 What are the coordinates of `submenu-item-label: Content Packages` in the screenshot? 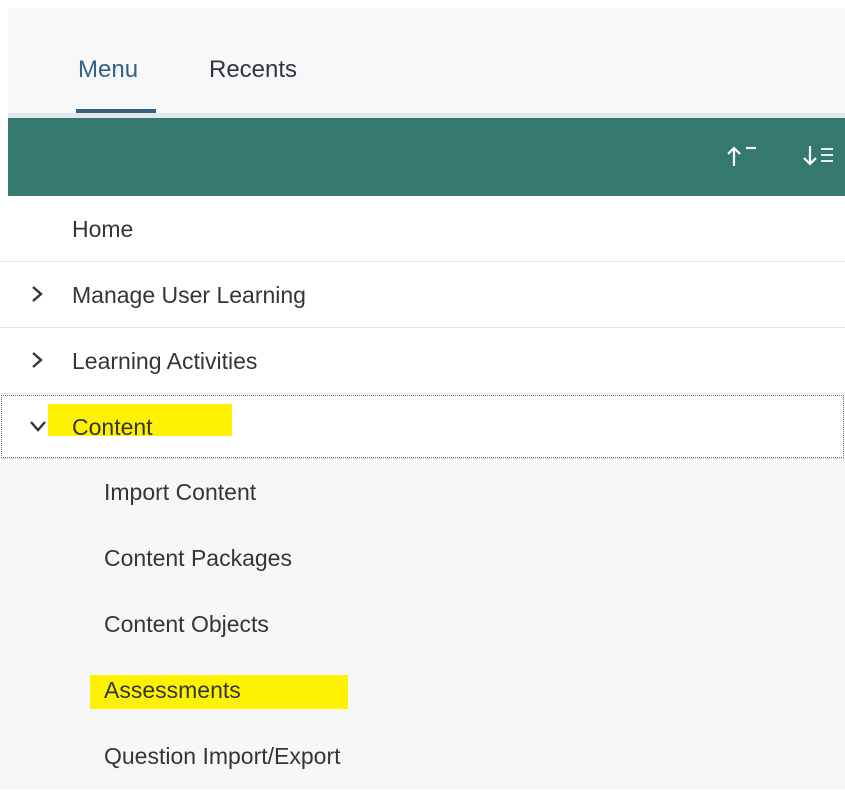 It's located at (198, 558).